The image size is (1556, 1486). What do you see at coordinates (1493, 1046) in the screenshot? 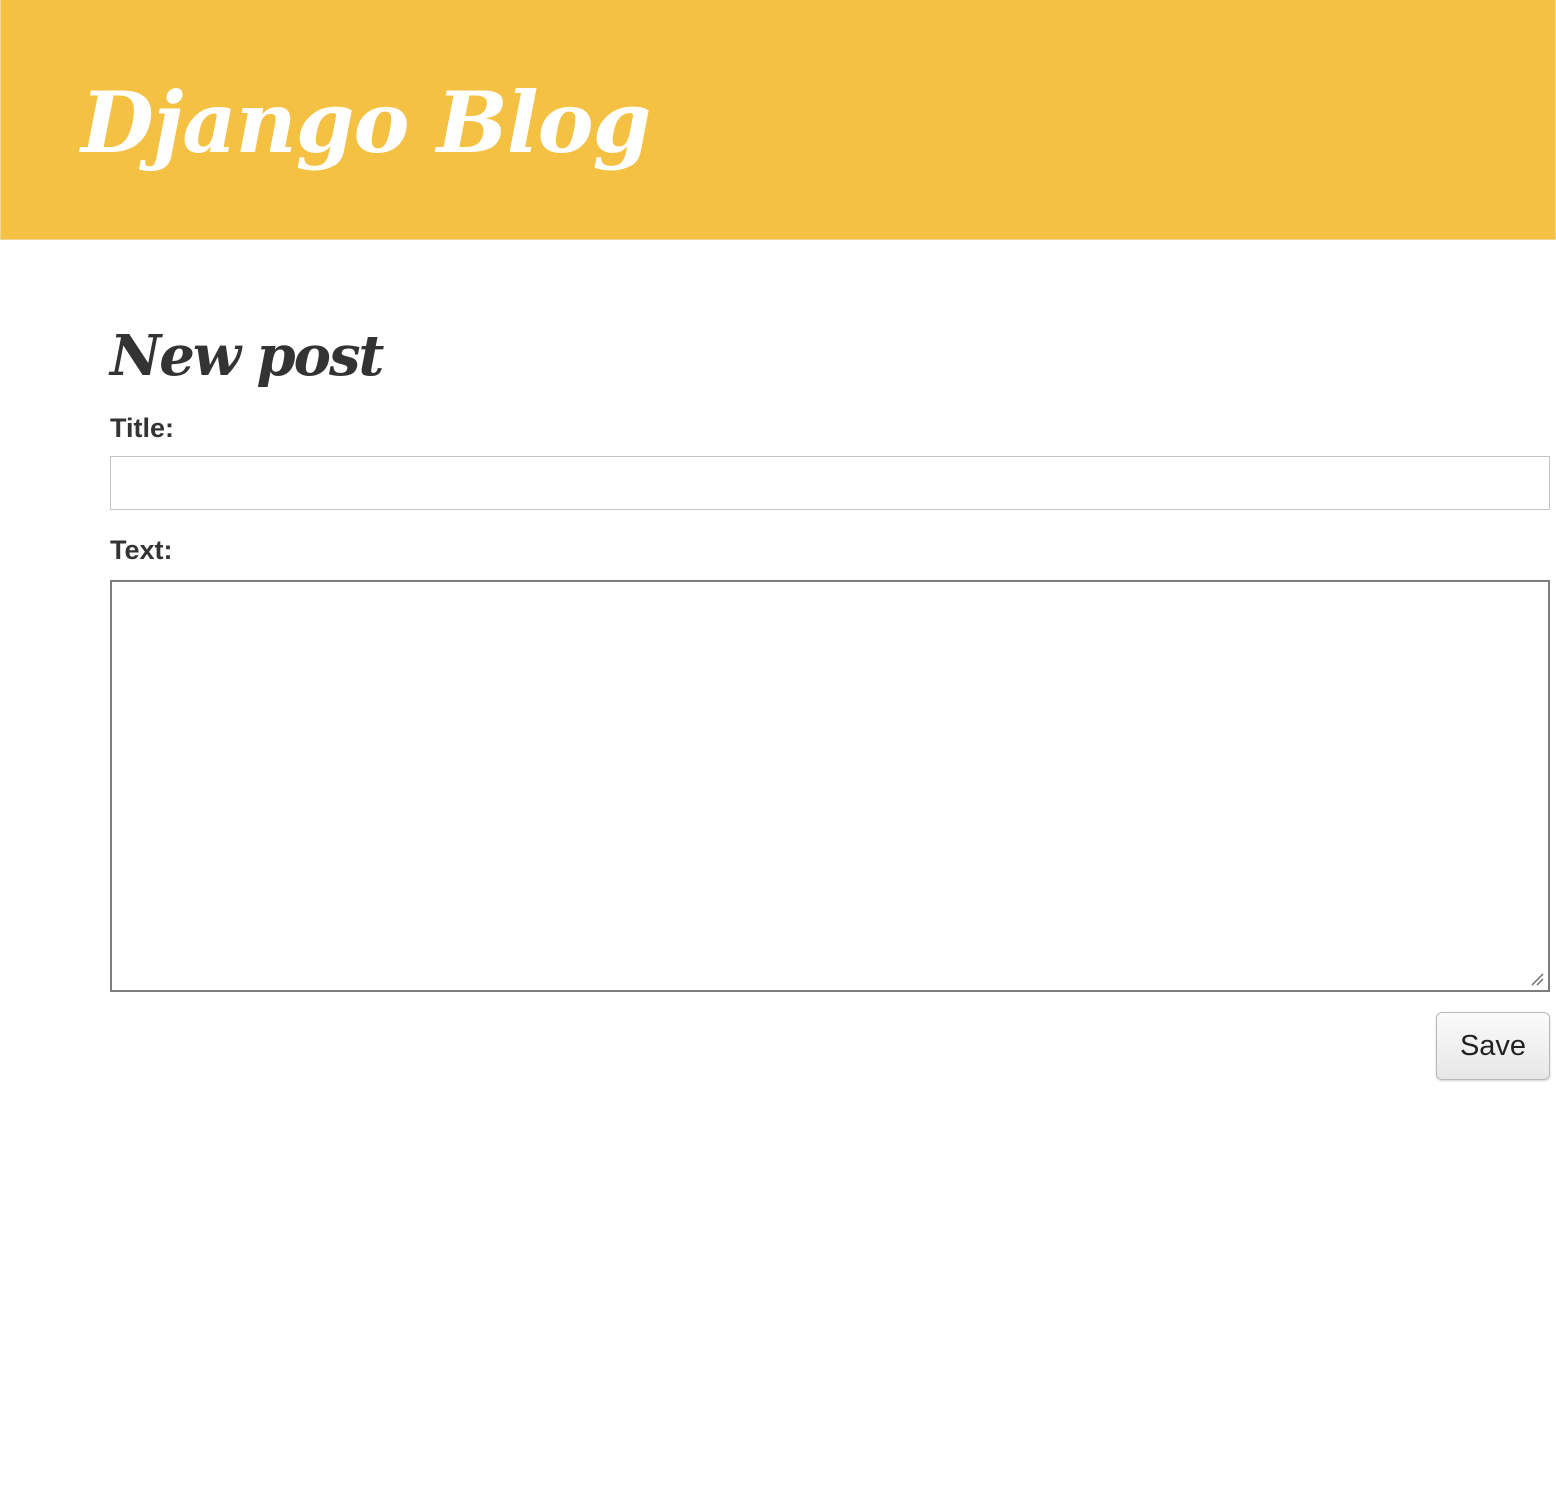
I see `save-button: Save` at bounding box center [1493, 1046].